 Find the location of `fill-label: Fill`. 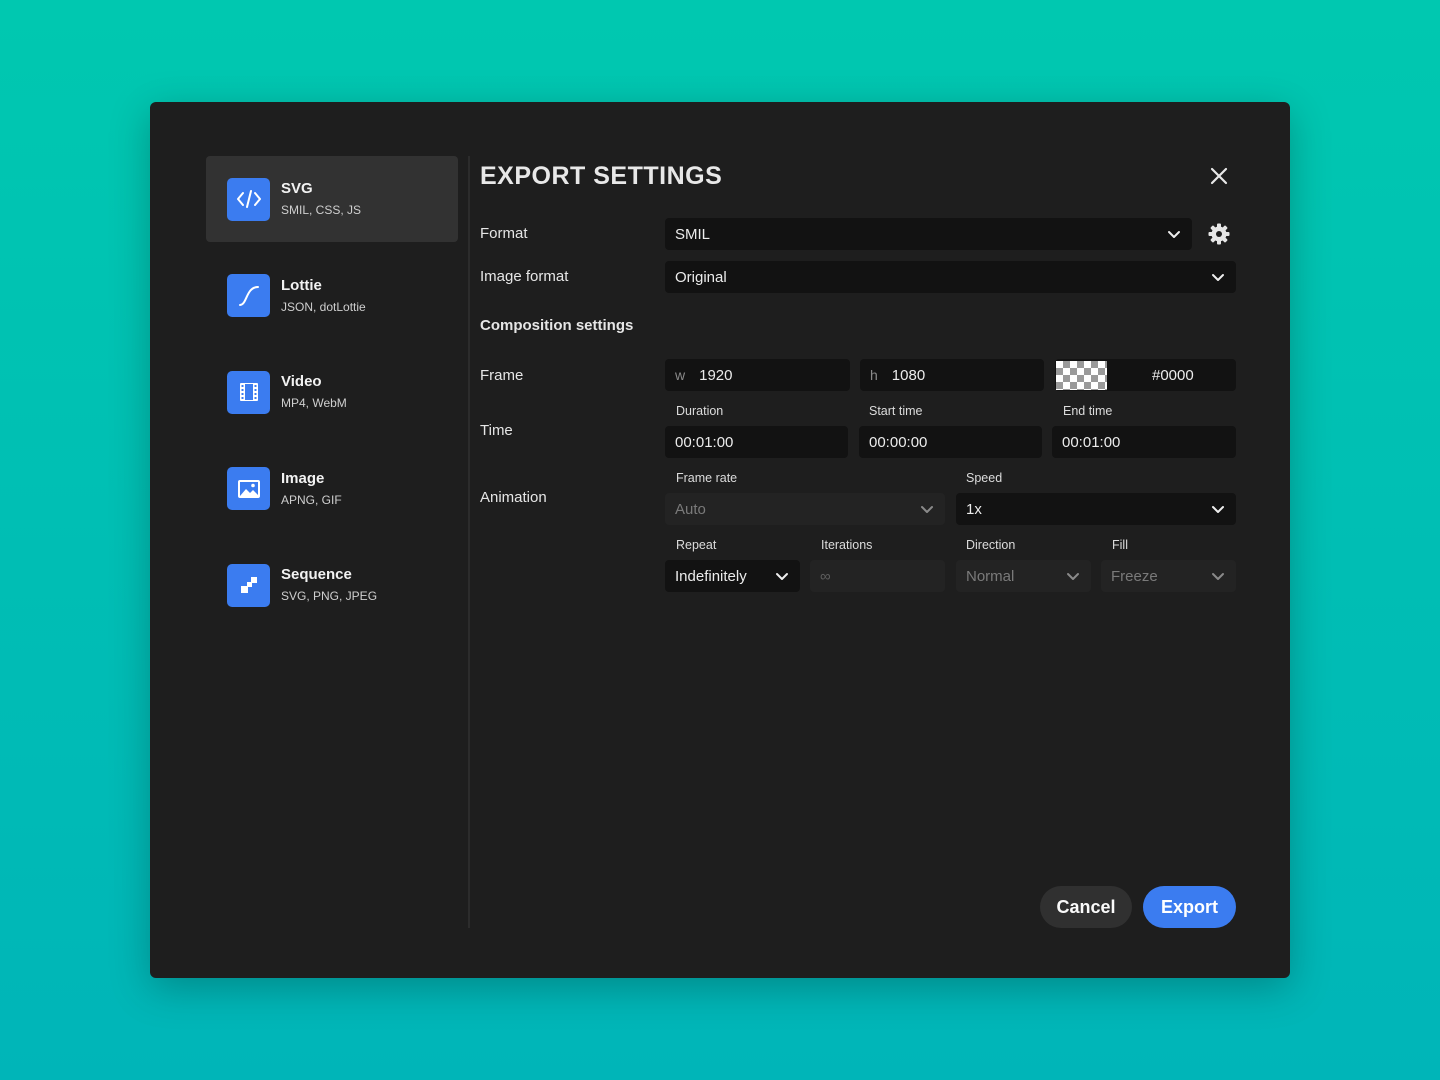

fill-label: Fill is located at coordinates (1120, 545).